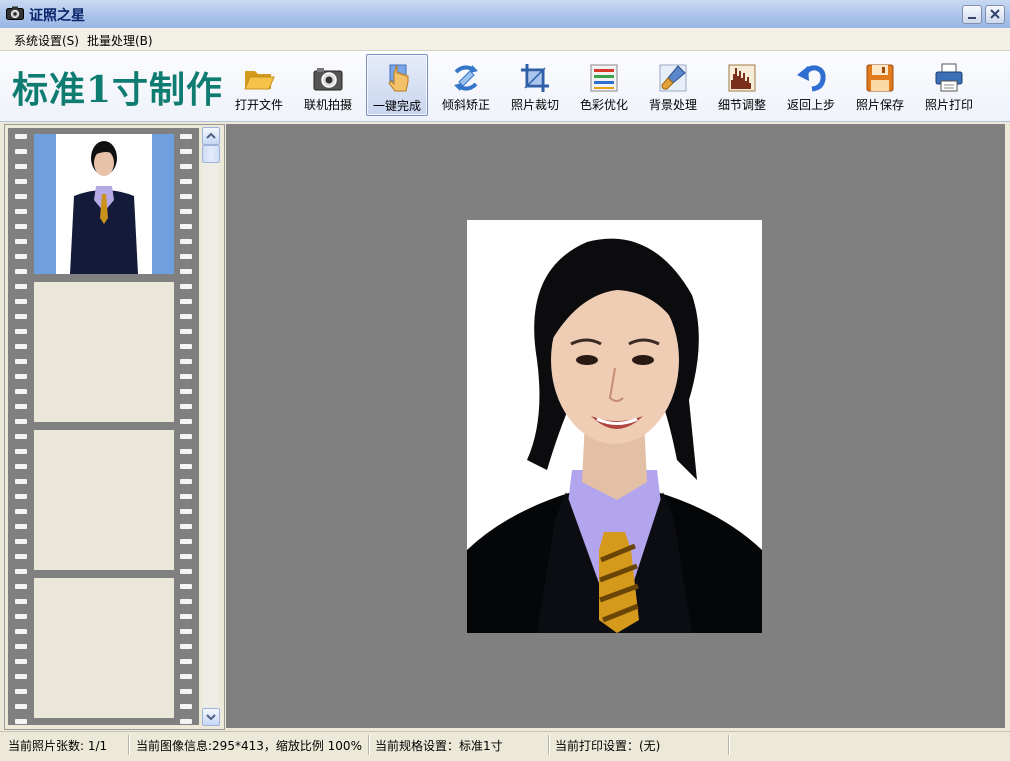  What do you see at coordinates (608, 746) in the screenshot?
I see `status-print: 当前打印设置：(无)` at bounding box center [608, 746].